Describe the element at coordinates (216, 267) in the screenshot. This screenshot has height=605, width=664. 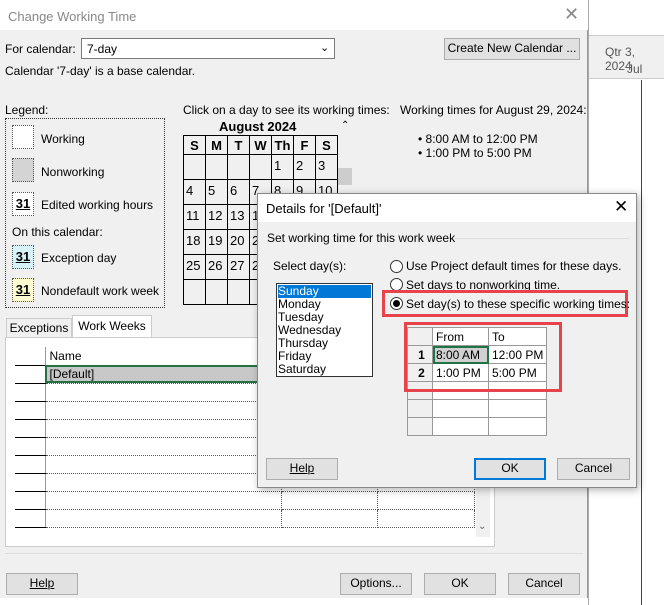
I see `calendar-day: 26` at that location.